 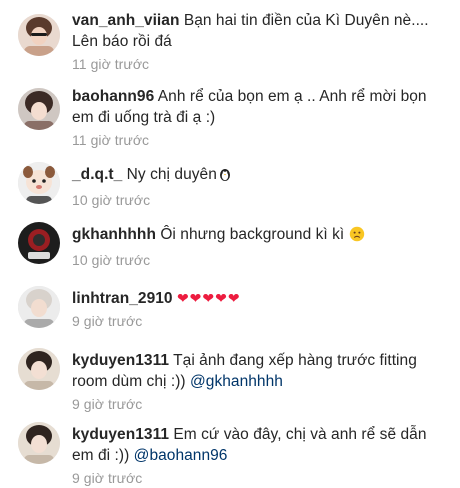 I want to click on comment-text: Ôi nhưng background kì kì, so click(x=252, y=234).